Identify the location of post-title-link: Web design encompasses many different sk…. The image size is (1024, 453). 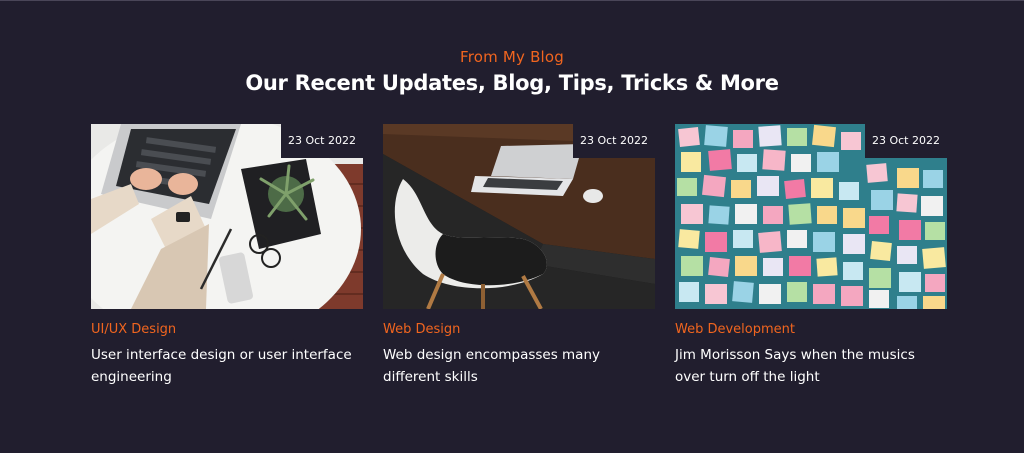
(519, 366).